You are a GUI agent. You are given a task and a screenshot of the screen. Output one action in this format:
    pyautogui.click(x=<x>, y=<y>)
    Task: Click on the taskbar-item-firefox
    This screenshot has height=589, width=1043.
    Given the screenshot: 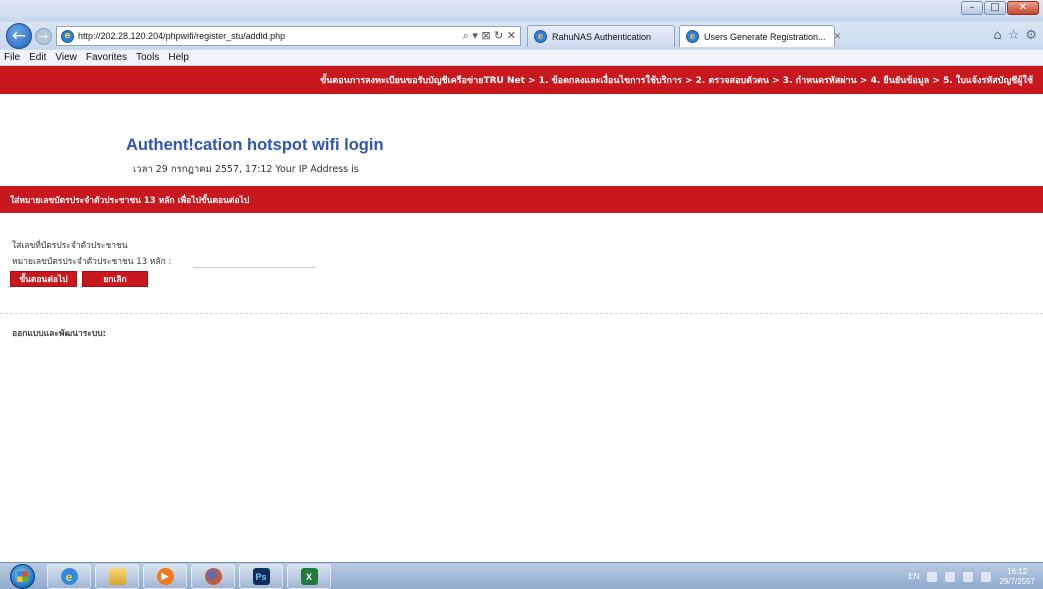 What is the action you would take?
    pyautogui.click(x=213, y=576)
    